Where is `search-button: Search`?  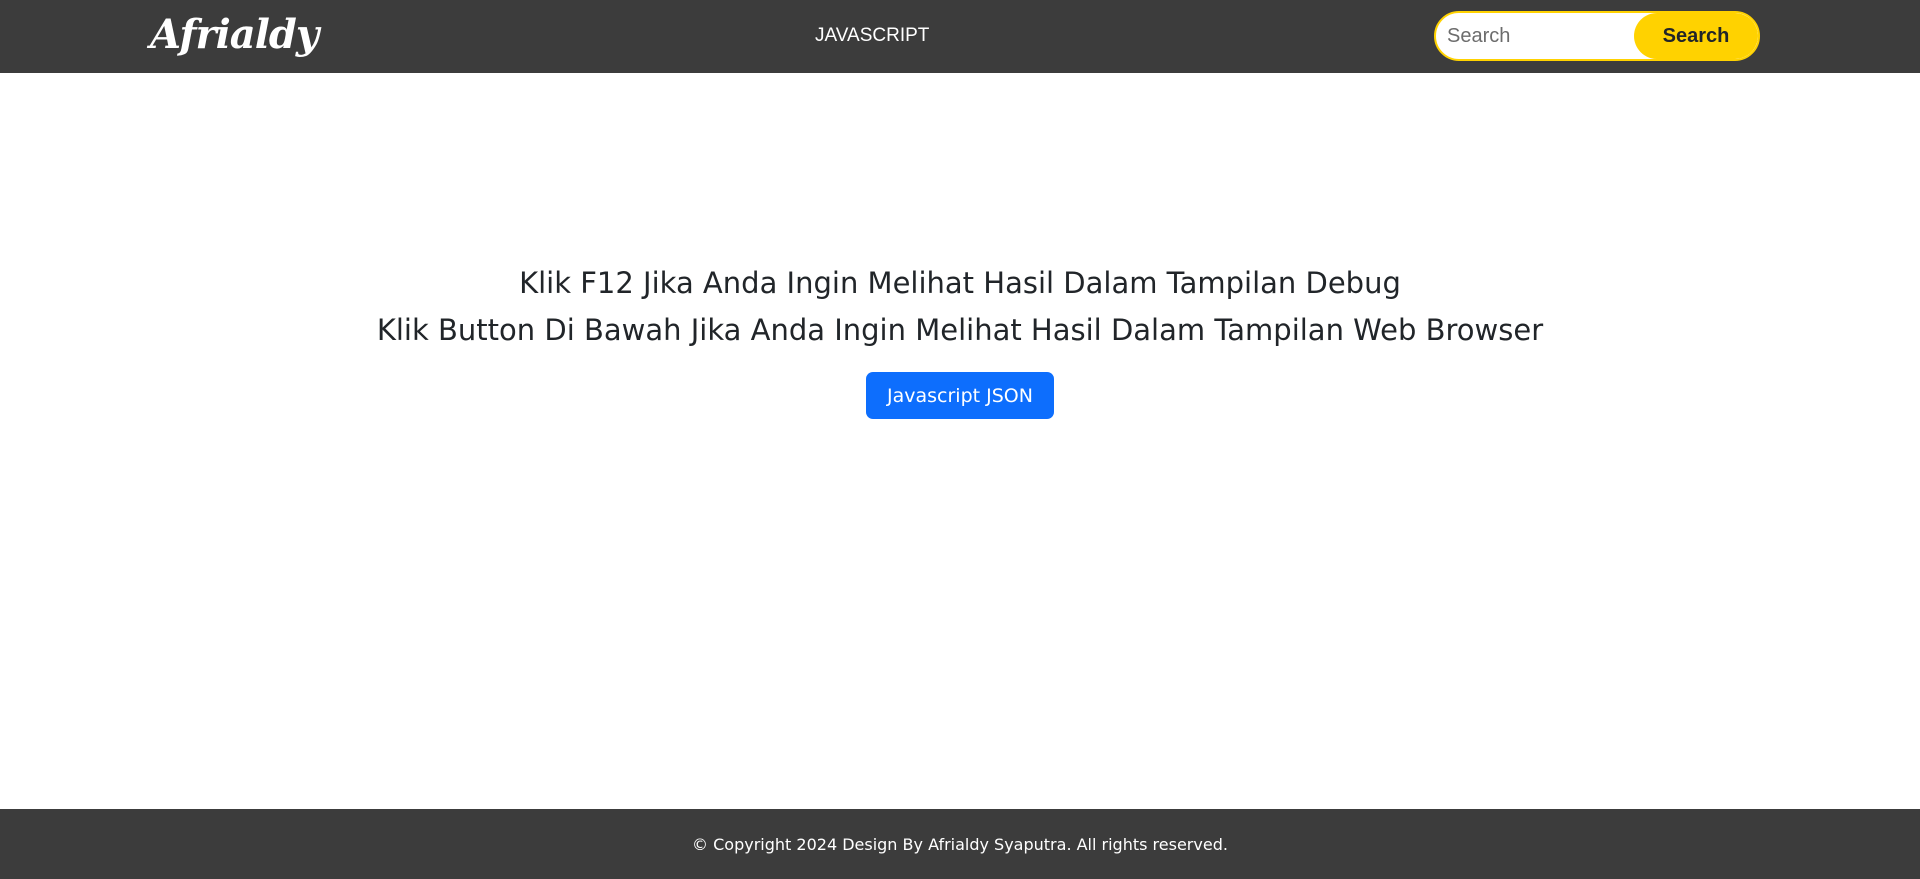 search-button: Search is located at coordinates (1696, 36).